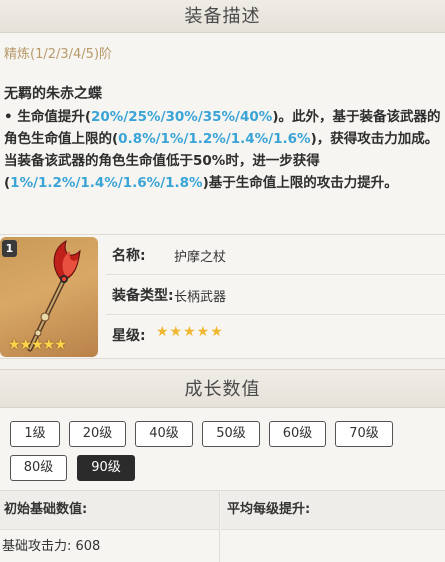  Describe the element at coordinates (275, 255) in the screenshot. I see `info-row-name: 名称: 护摩之杖` at that location.